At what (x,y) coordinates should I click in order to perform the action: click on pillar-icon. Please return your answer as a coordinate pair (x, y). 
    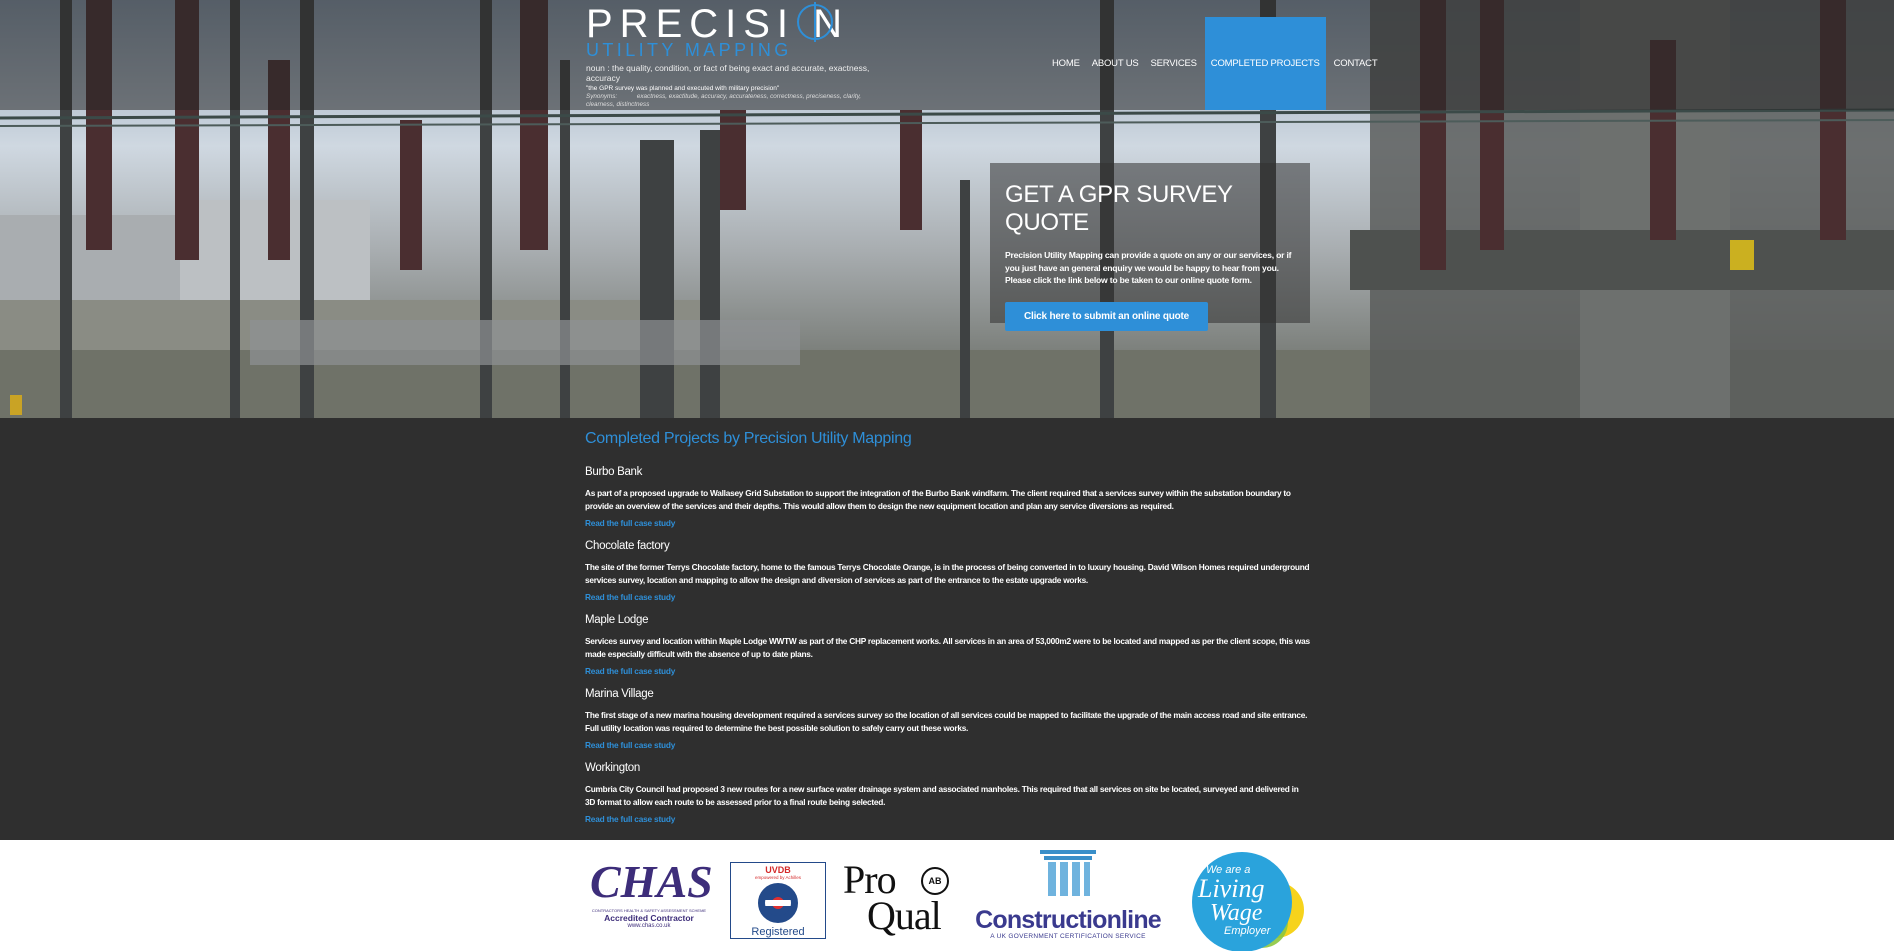
    Looking at the image, I should click on (1068, 873).